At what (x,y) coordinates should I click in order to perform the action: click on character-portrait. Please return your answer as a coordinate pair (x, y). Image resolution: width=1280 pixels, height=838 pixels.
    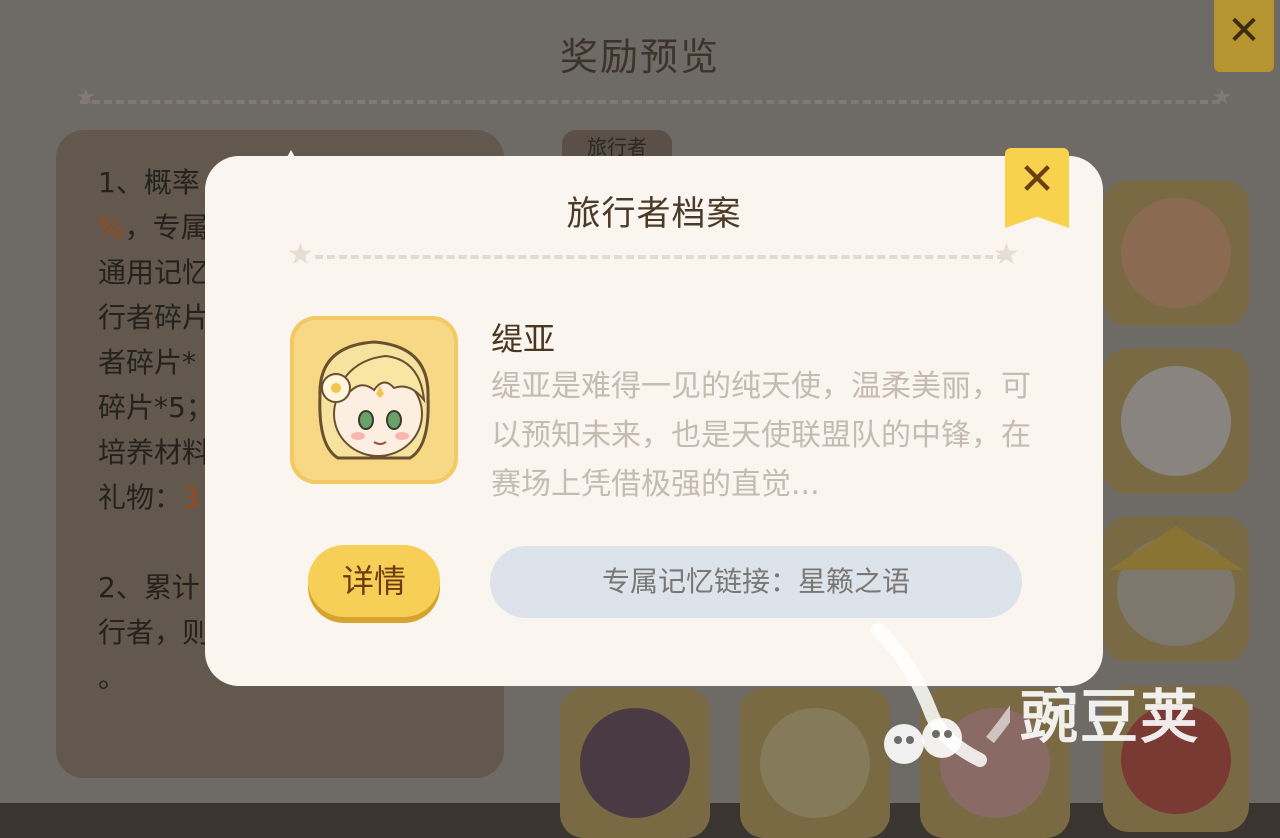
    Looking at the image, I should click on (374, 400).